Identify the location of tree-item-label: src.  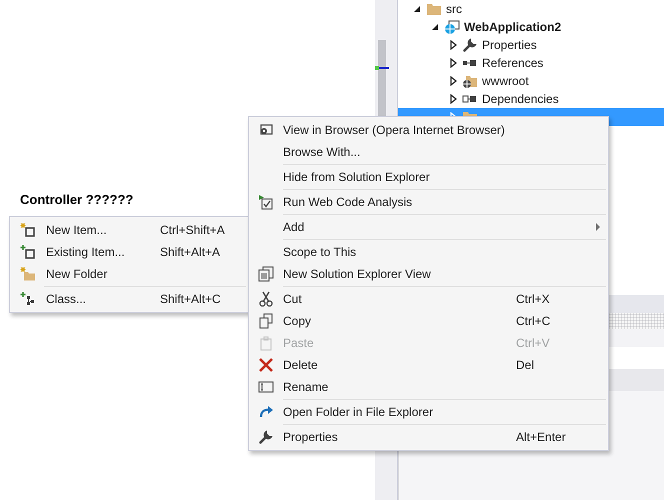
(454, 9).